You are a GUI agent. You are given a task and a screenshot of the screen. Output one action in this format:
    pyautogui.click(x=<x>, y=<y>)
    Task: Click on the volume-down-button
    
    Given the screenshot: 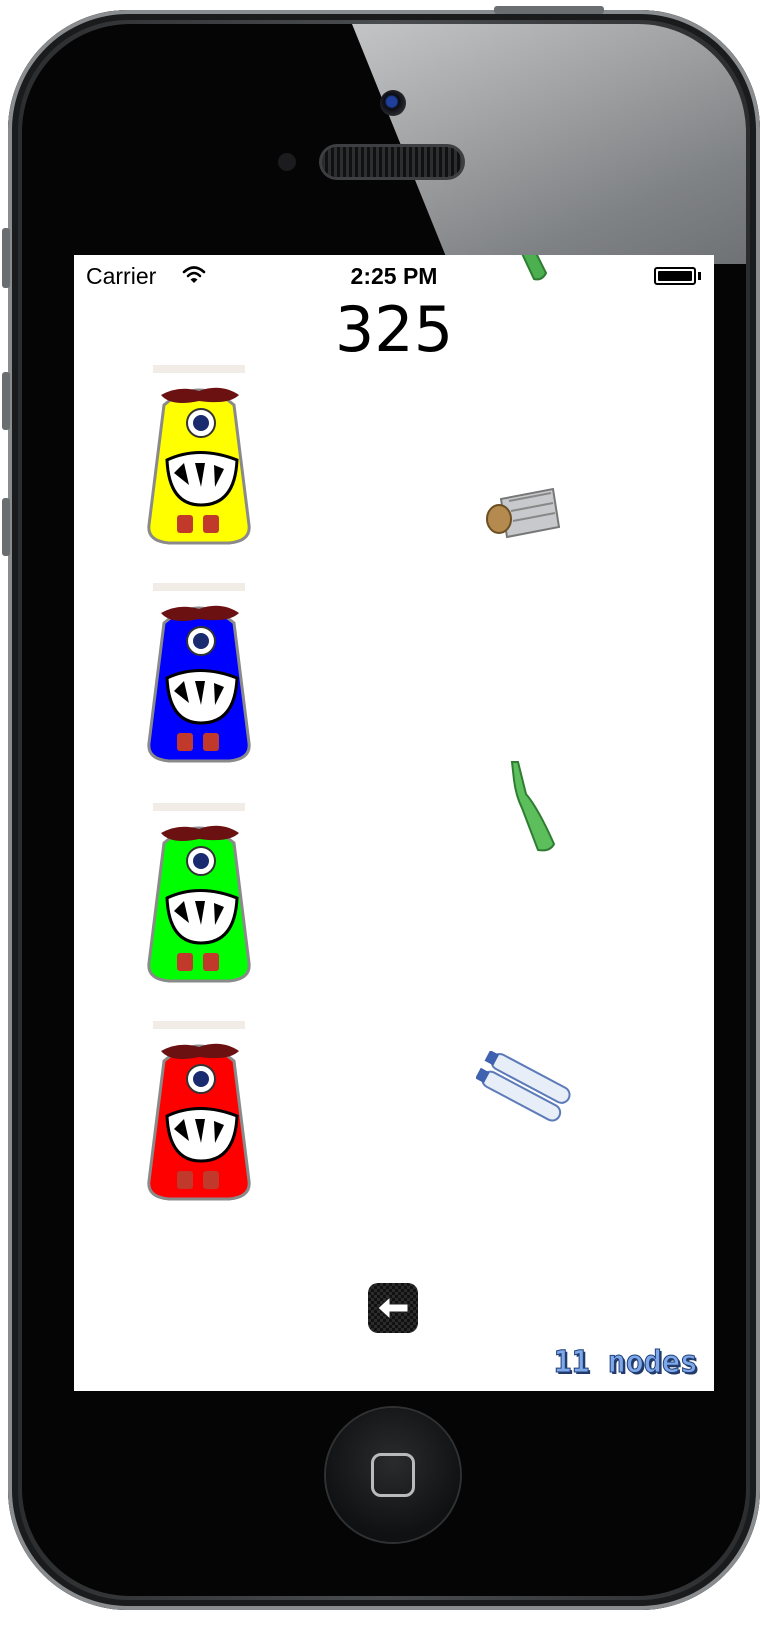 What is the action you would take?
    pyautogui.click(x=6, y=527)
    